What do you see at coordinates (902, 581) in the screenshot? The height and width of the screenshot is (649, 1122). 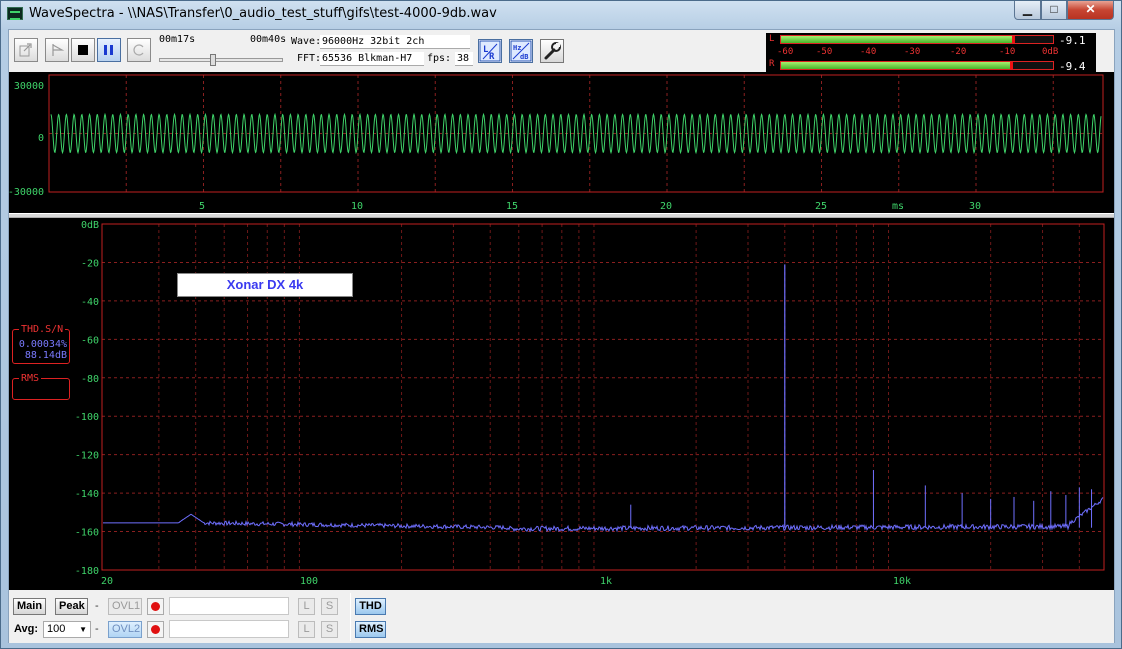 I see `spec-x-tick: 10k` at bounding box center [902, 581].